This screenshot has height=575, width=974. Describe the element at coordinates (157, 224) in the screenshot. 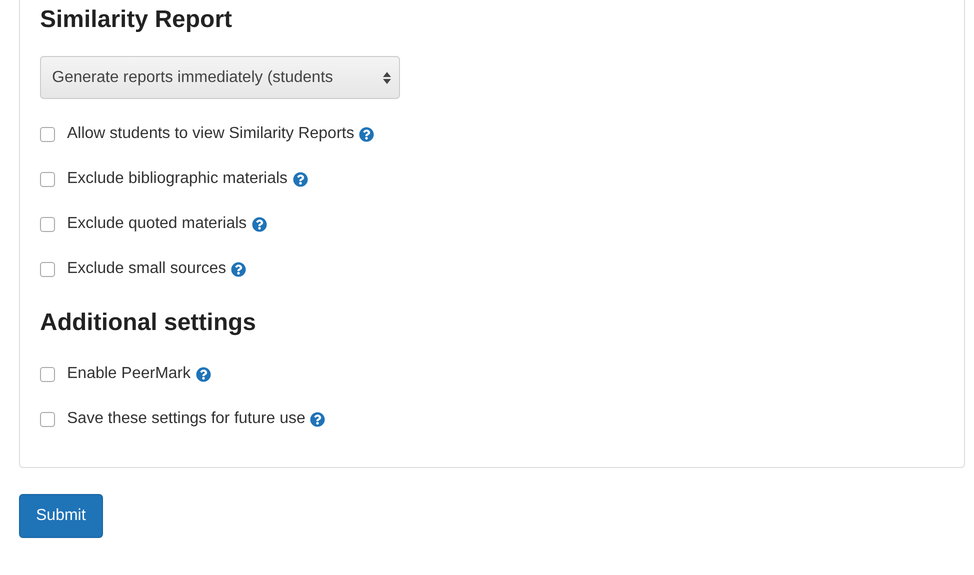

I see `option-label: Exclude quoted materials` at that location.